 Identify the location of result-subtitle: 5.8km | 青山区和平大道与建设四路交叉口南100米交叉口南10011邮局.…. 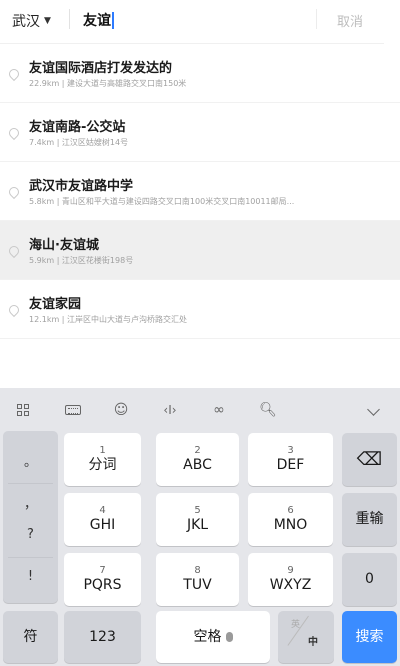
(162, 201).